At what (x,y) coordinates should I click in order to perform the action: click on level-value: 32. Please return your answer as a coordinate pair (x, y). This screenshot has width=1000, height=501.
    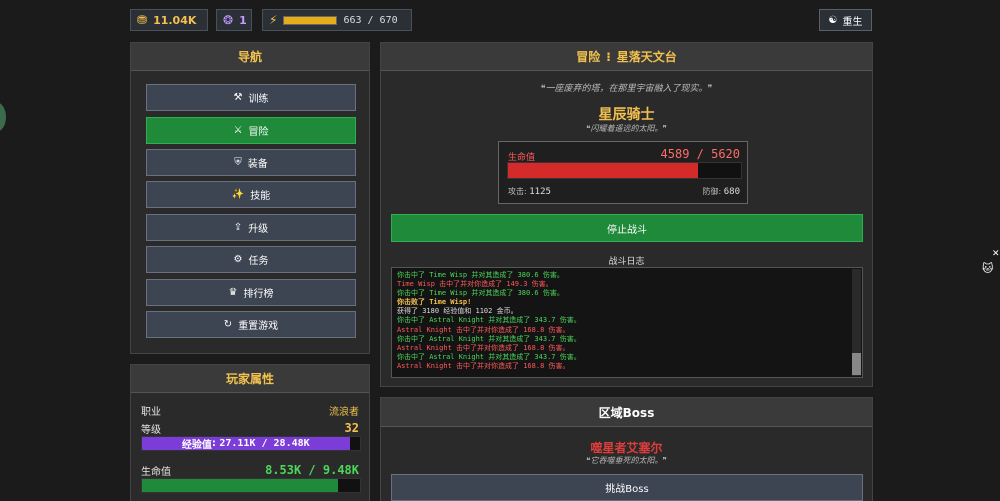
    Looking at the image, I should click on (351, 428).